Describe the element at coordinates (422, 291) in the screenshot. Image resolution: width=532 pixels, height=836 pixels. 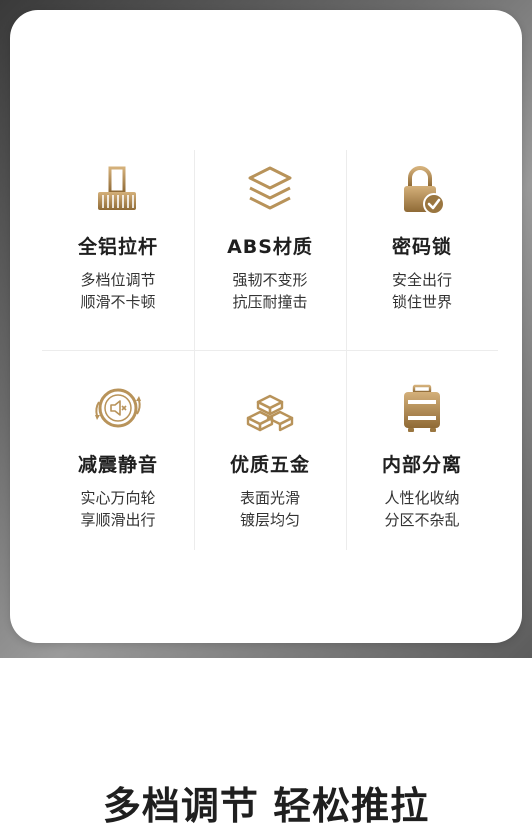
I see `feature-description: 安全出行 锁住世界` at that location.